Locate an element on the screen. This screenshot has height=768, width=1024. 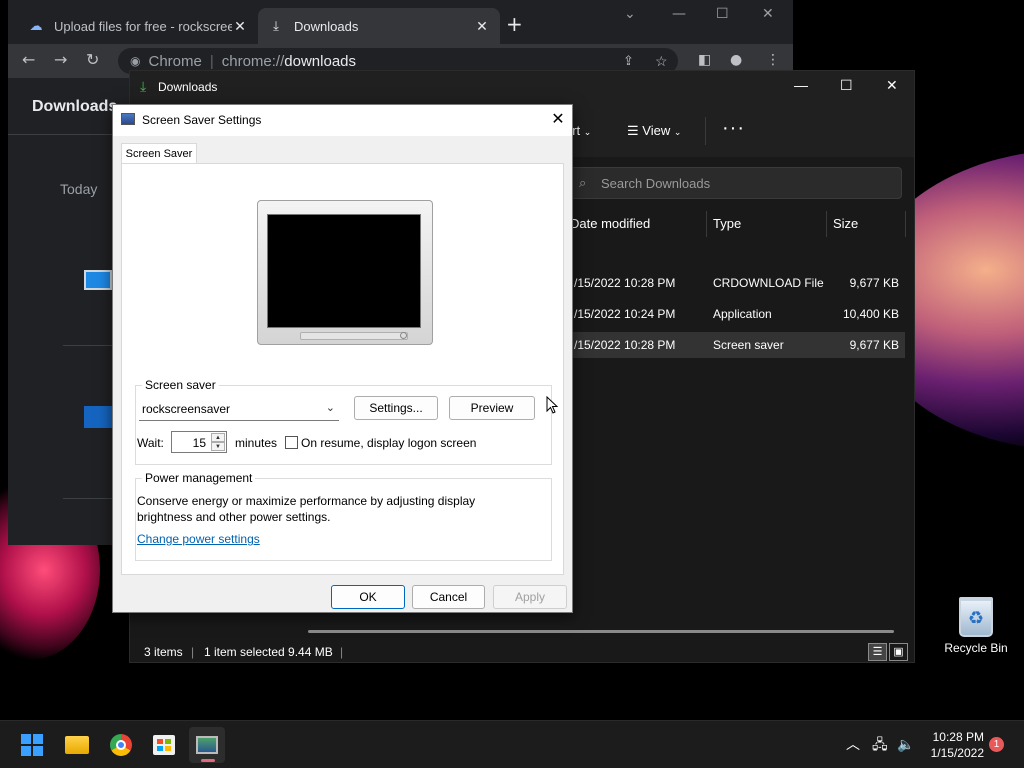
monitor-icon is located at coordinates (128, 119).